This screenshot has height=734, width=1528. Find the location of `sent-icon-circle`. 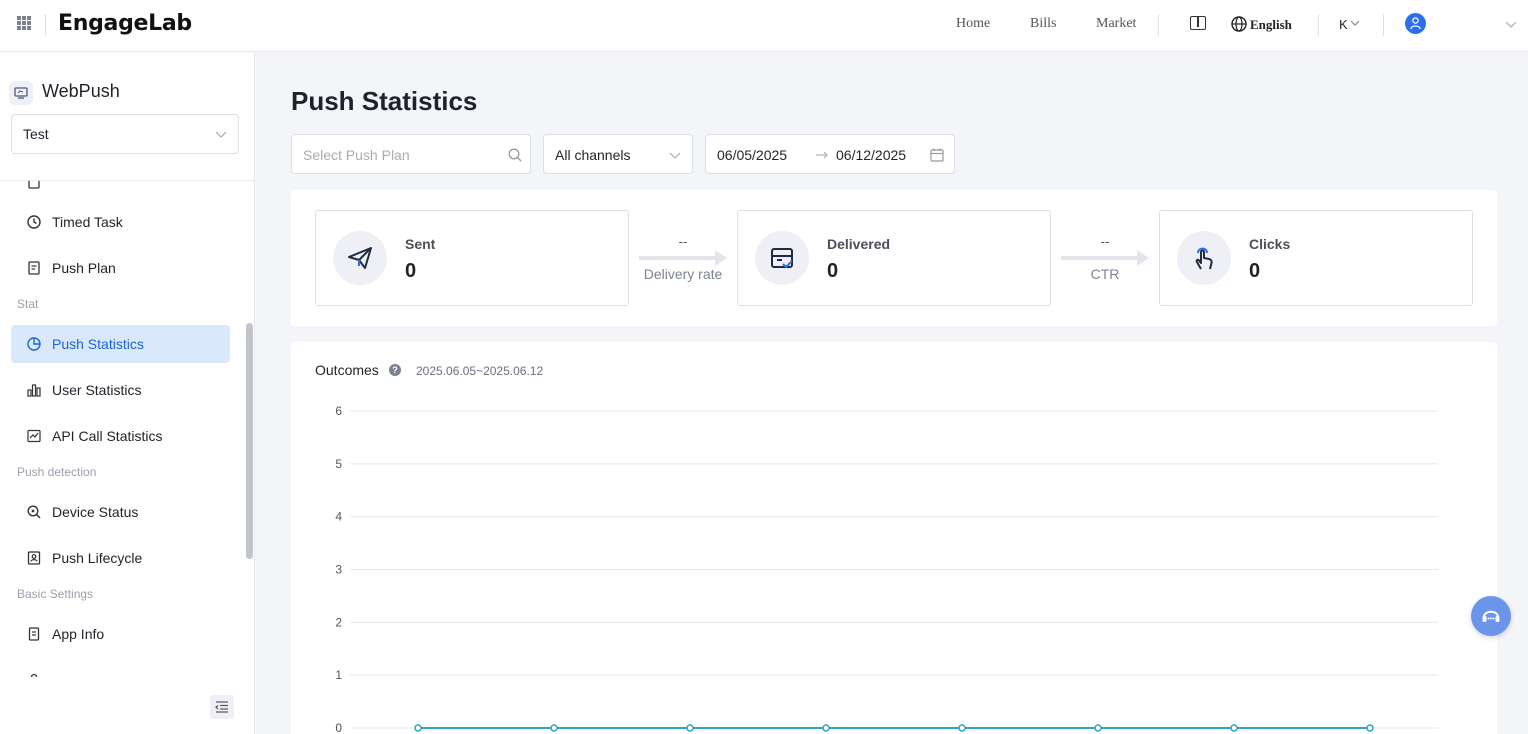

sent-icon-circle is located at coordinates (360, 258).